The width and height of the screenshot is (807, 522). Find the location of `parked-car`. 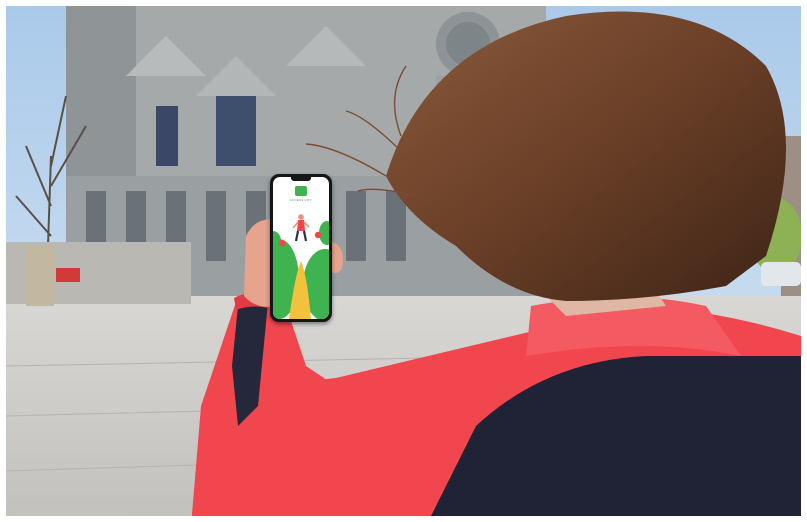

parked-car is located at coordinates (781, 274).